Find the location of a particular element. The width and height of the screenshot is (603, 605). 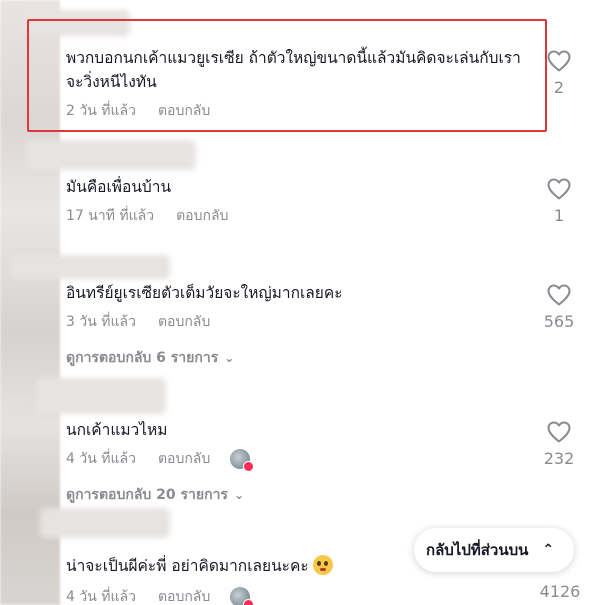

comment-text: นกเค้าแมวไหม is located at coordinates (117, 430).